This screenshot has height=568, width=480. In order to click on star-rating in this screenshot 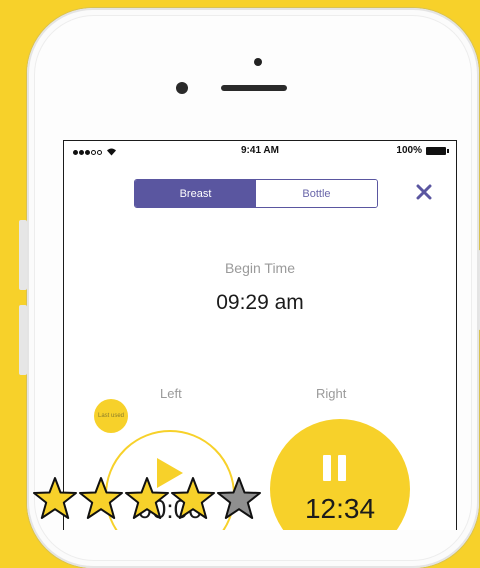, I will do `click(147, 499)`.